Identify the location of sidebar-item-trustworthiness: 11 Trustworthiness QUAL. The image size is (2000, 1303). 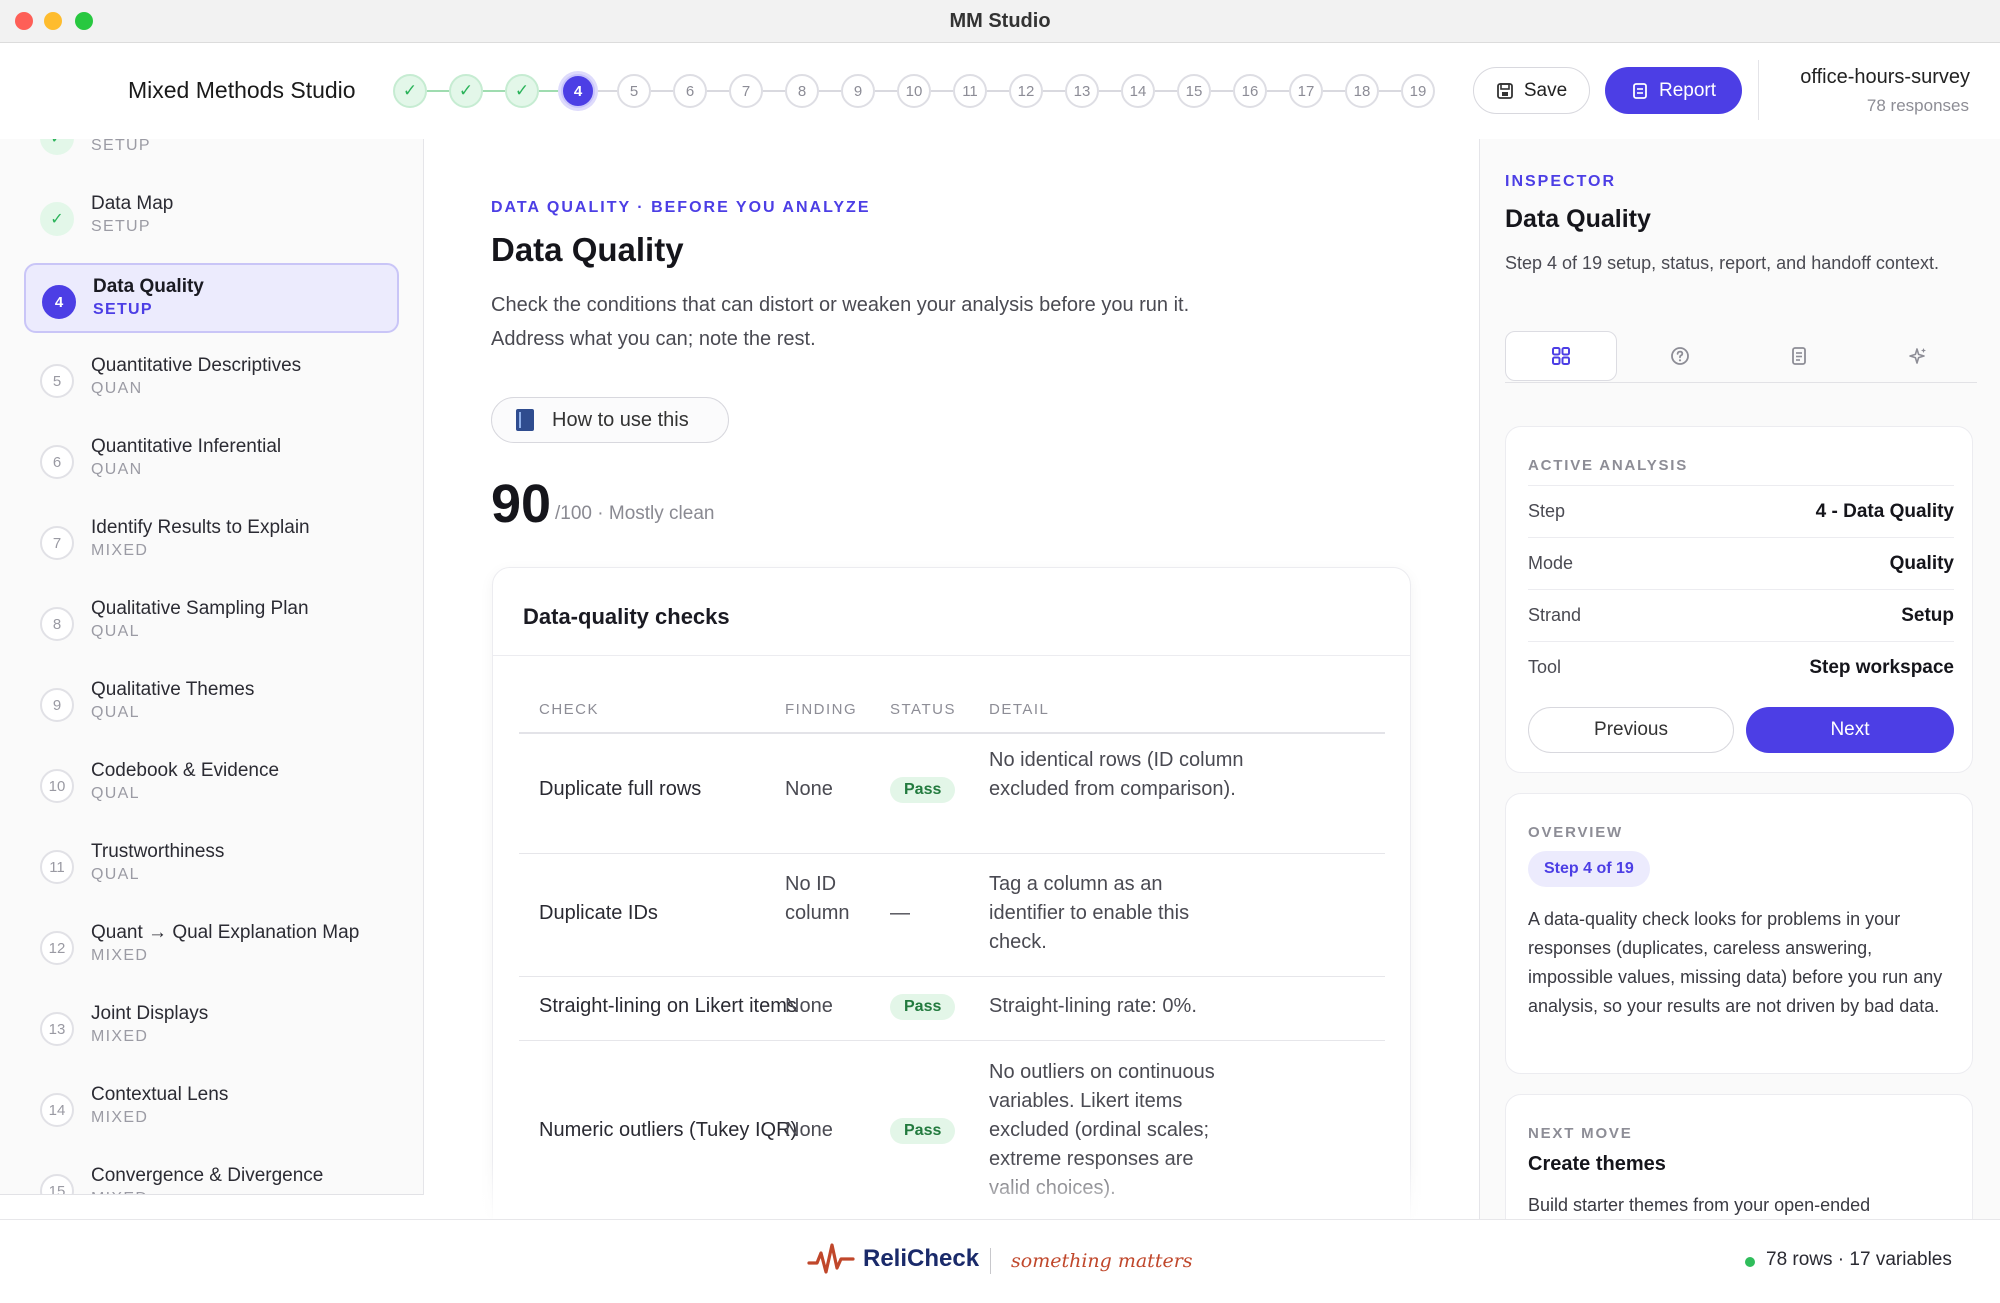
(211, 865).